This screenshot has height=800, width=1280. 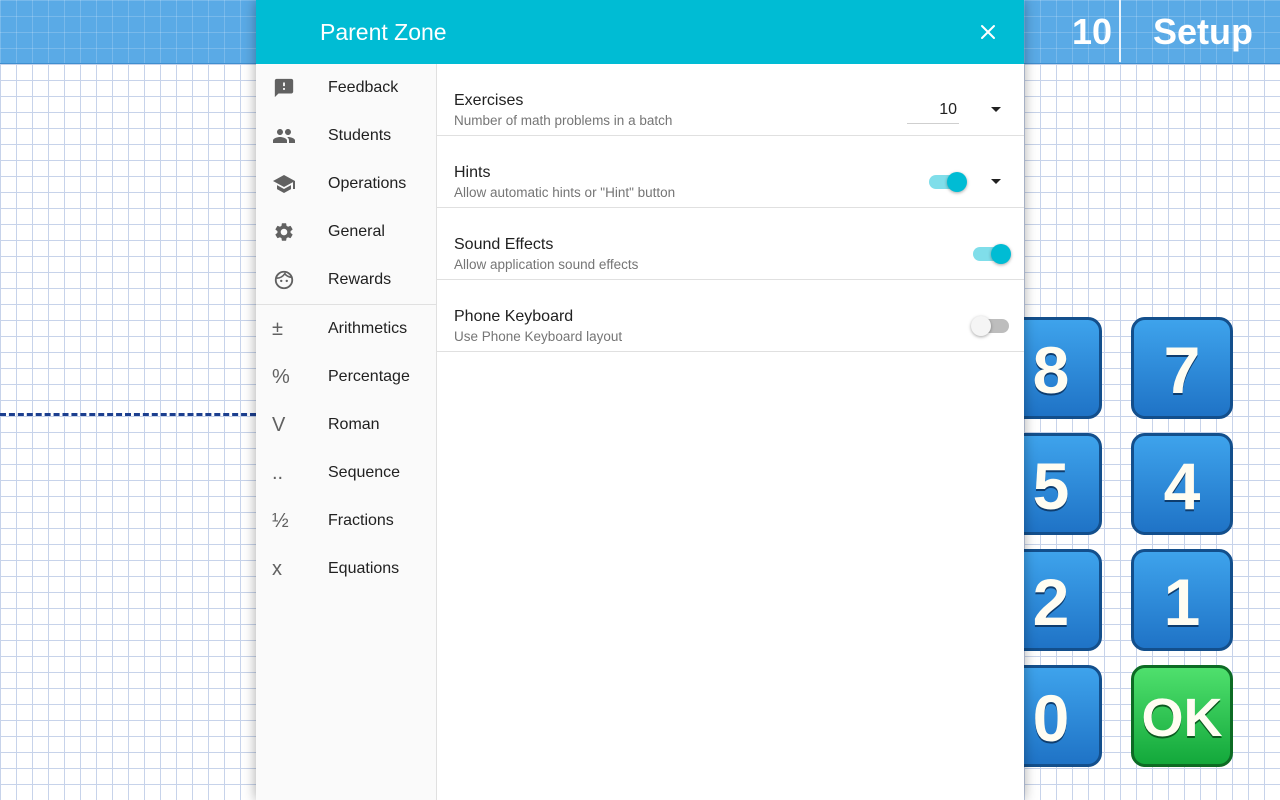 What do you see at coordinates (563, 120) in the screenshot?
I see `setting-subtitle: Number of math problems in a batch` at bounding box center [563, 120].